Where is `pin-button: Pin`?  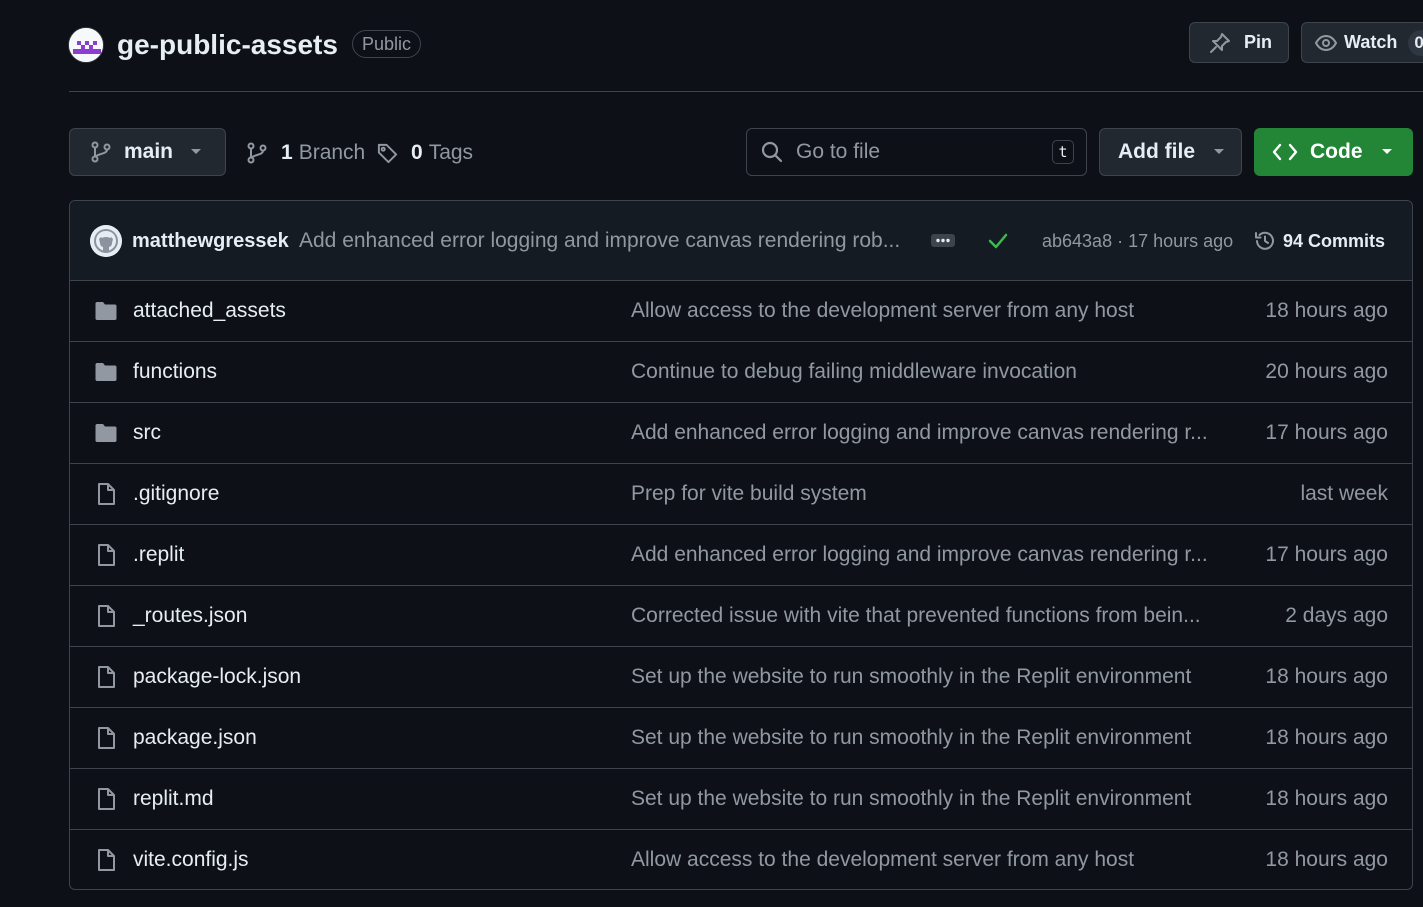 pin-button: Pin is located at coordinates (1239, 42).